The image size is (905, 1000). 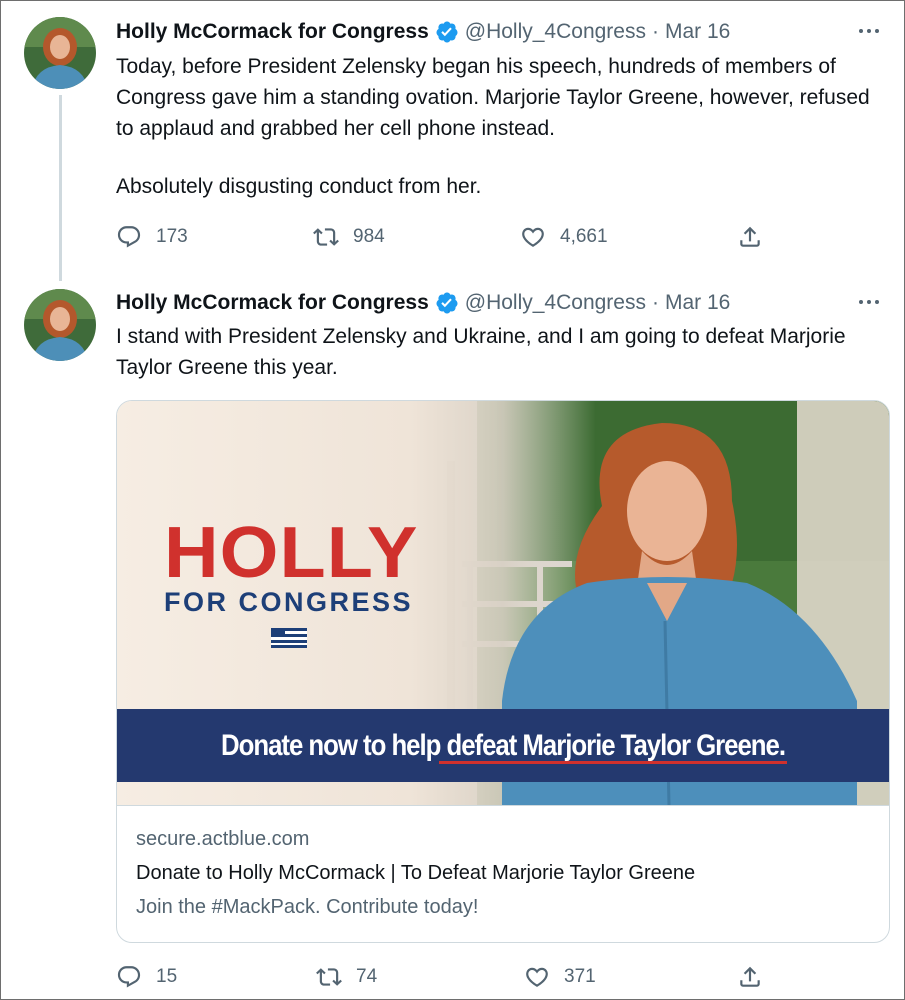 I want to click on retweet-count: 984, so click(x=369, y=236).